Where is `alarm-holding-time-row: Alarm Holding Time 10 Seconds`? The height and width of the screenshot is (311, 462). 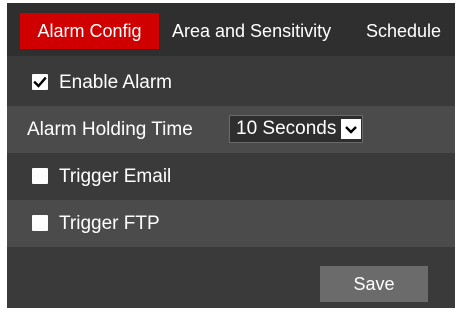 alarm-holding-time-row: Alarm Holding Time 10 Seconds is located at coordinates (231, 129).